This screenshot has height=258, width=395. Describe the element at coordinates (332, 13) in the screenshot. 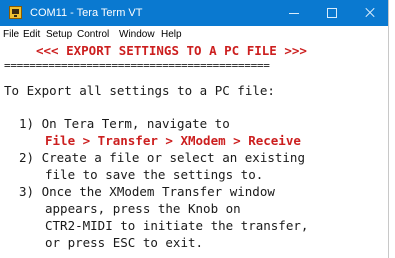

I see `maximize-icon` at that location.